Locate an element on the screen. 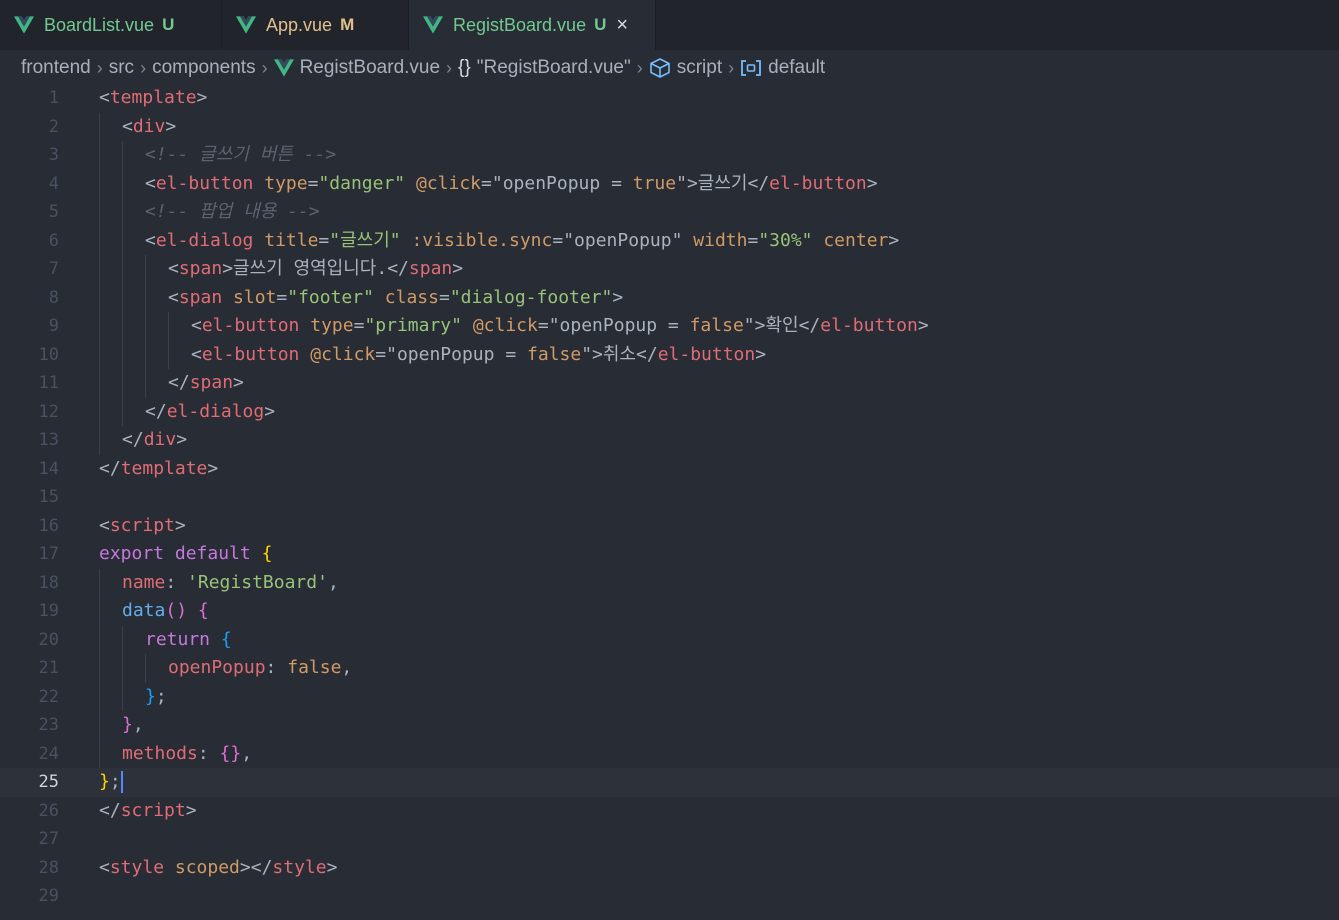  code-line: 12 </el-dialog> is located at coordinates (669, 411).